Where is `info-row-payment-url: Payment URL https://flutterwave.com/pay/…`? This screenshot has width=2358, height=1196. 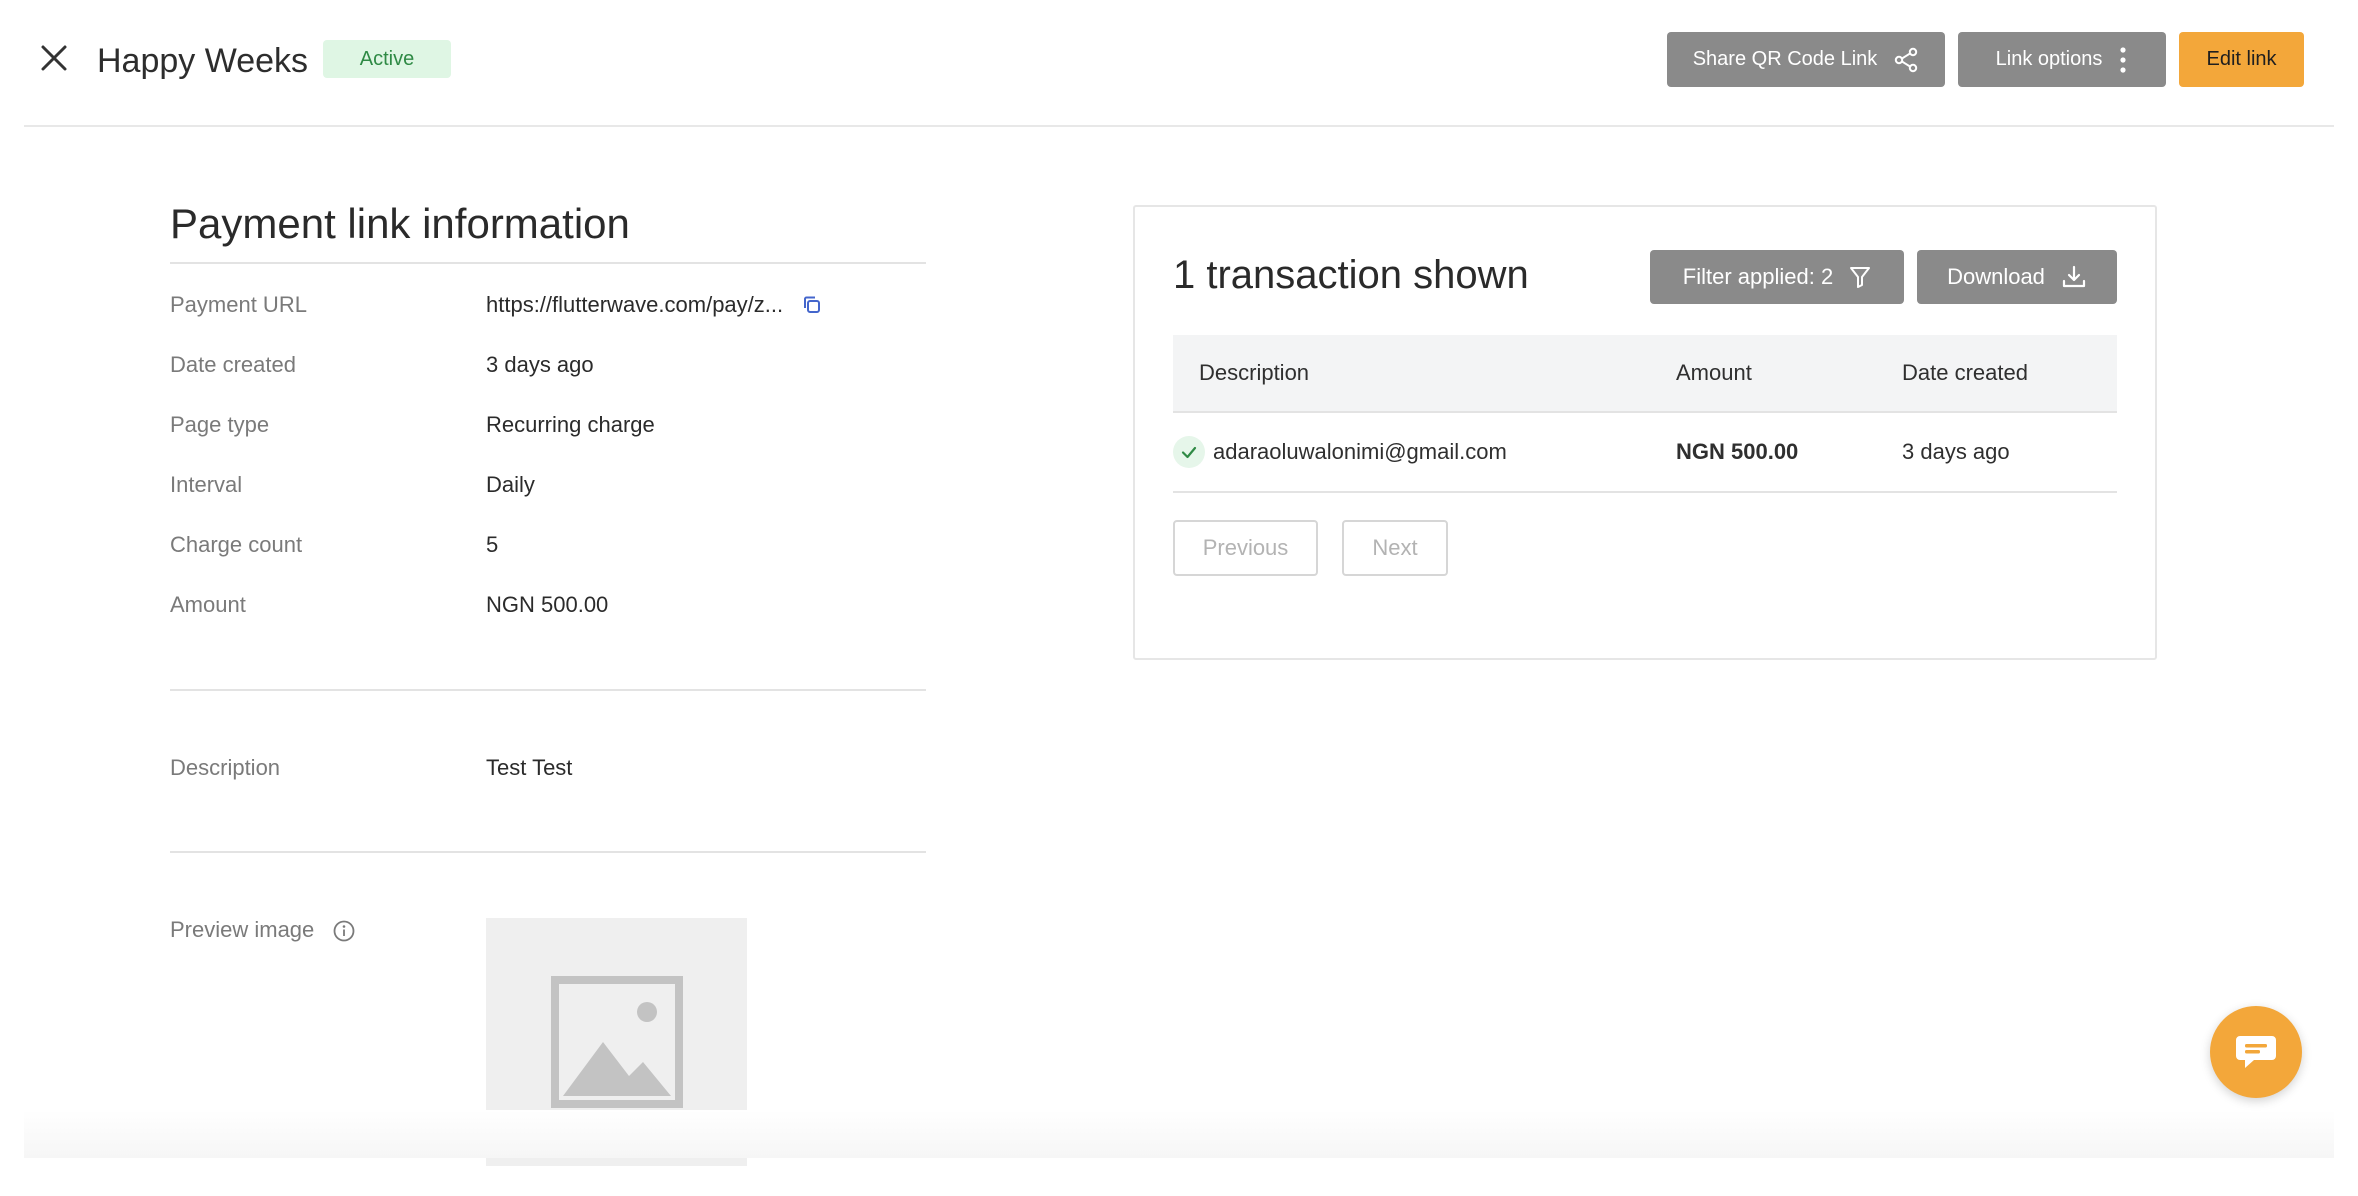 info-row-payment-url: Payment URL https://flutterwave.com/pay/… is located at coordinates (548, 305).